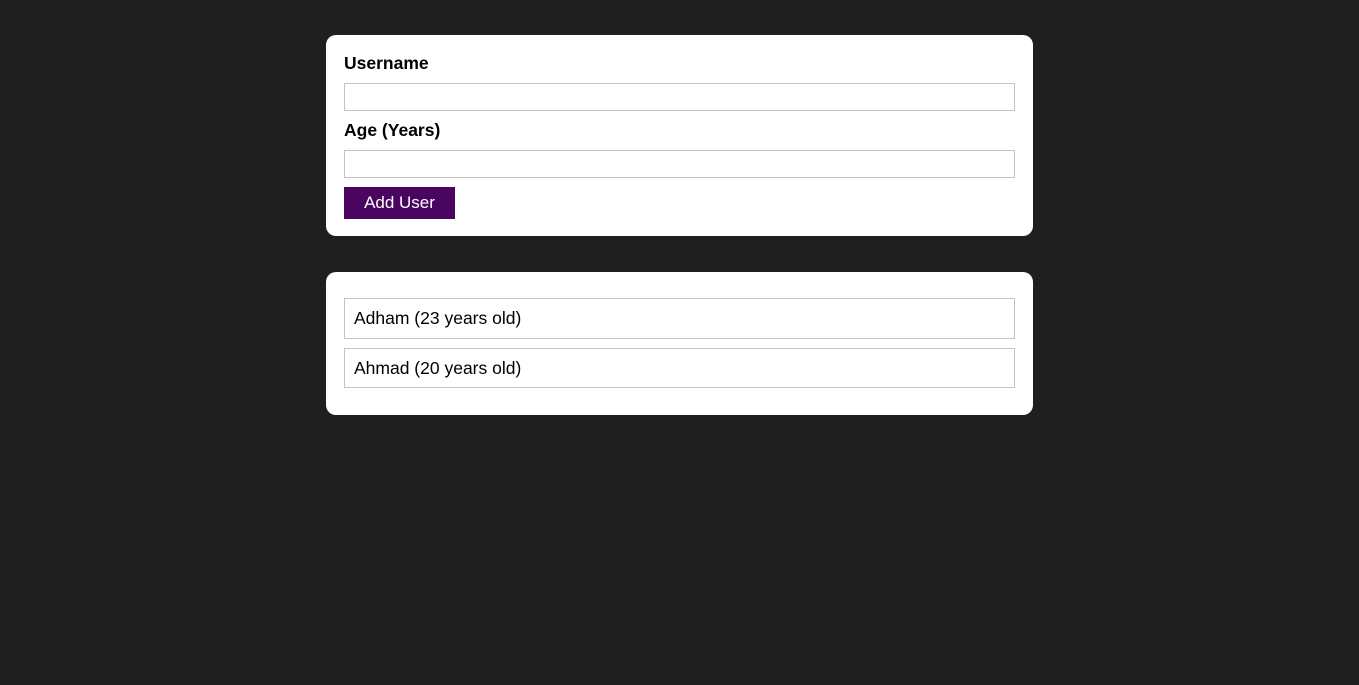  What do you see at coordinates (679, 318) in the screenshot?
I see `user-list-item: Adham (23 years old)` at bounding box center [679, 318].